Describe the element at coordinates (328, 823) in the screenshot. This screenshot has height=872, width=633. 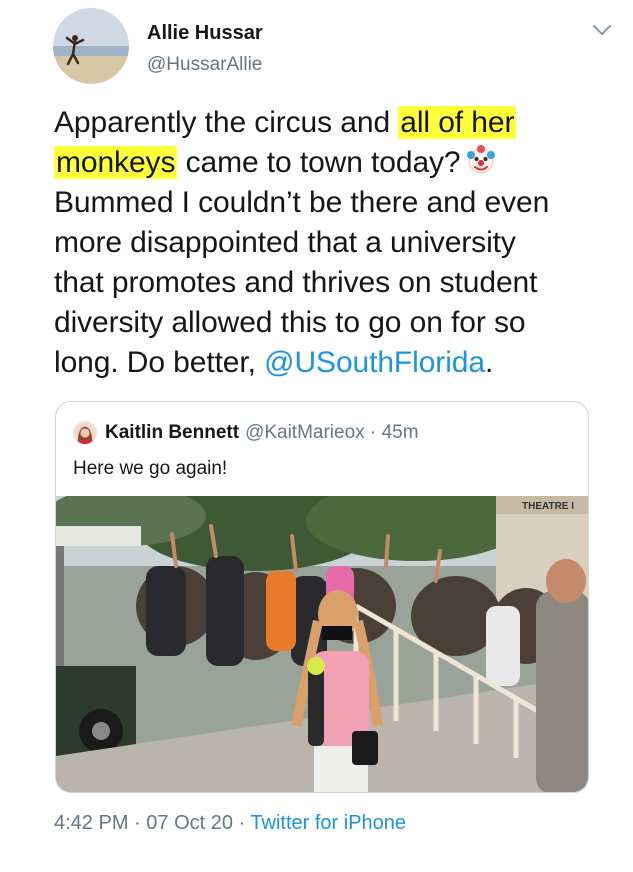
I see `tweet-source-link: Twitter for iPhone` at that location.